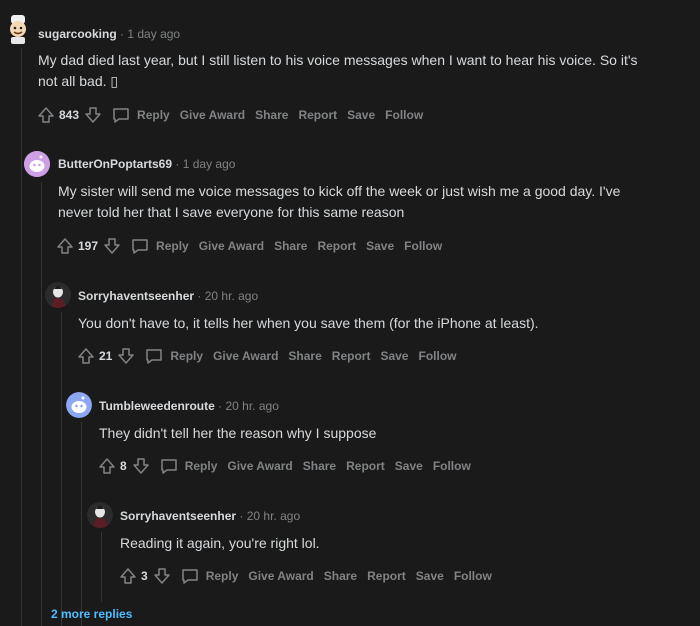  Describe the element at coordinates (157, 406) in the screenshot. I see `comment-author: Tumbleweedenroute` at that location.